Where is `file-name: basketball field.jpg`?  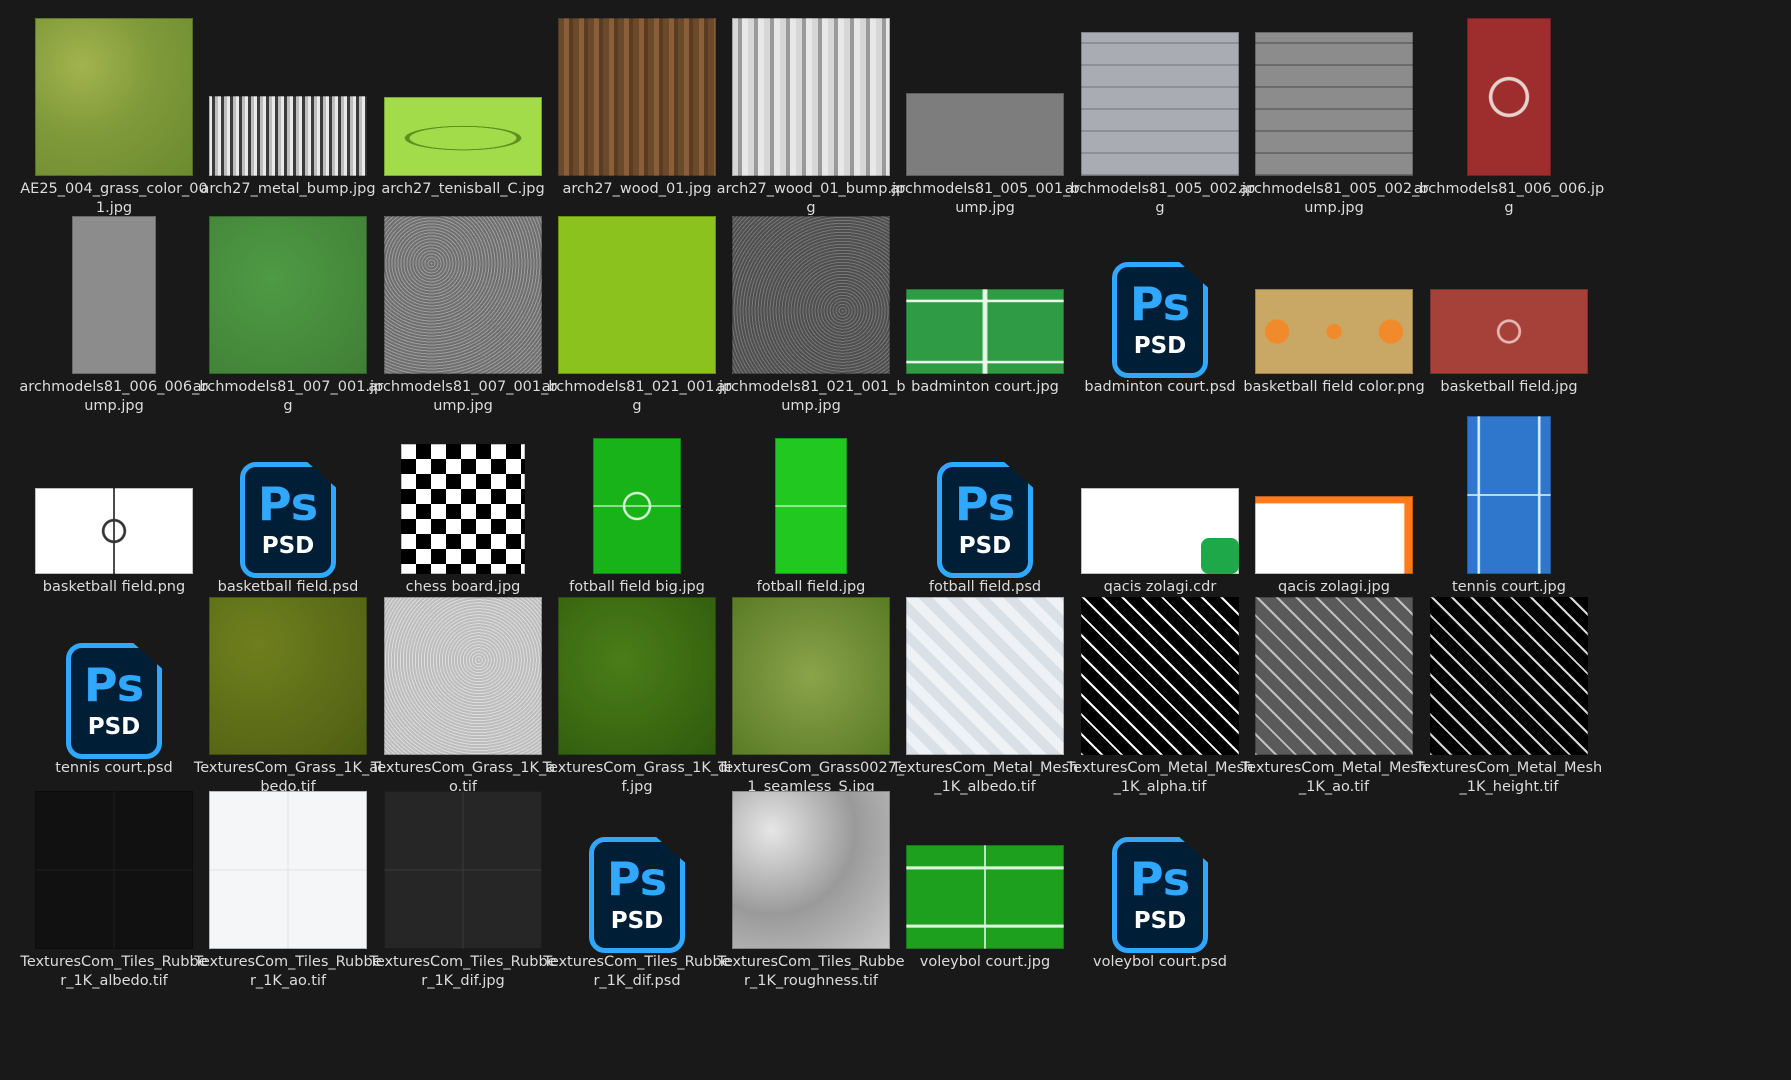 file-name: basketball field.jpg is located at coordinates (1509, 387).